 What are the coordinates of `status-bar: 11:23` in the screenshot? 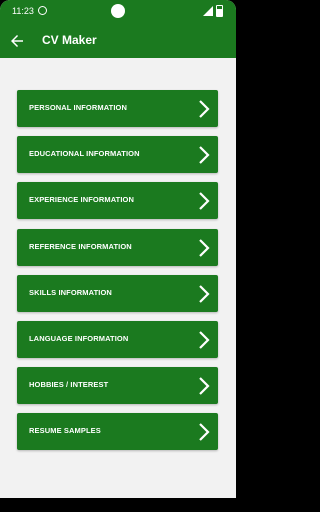 It's located at (118, 12).